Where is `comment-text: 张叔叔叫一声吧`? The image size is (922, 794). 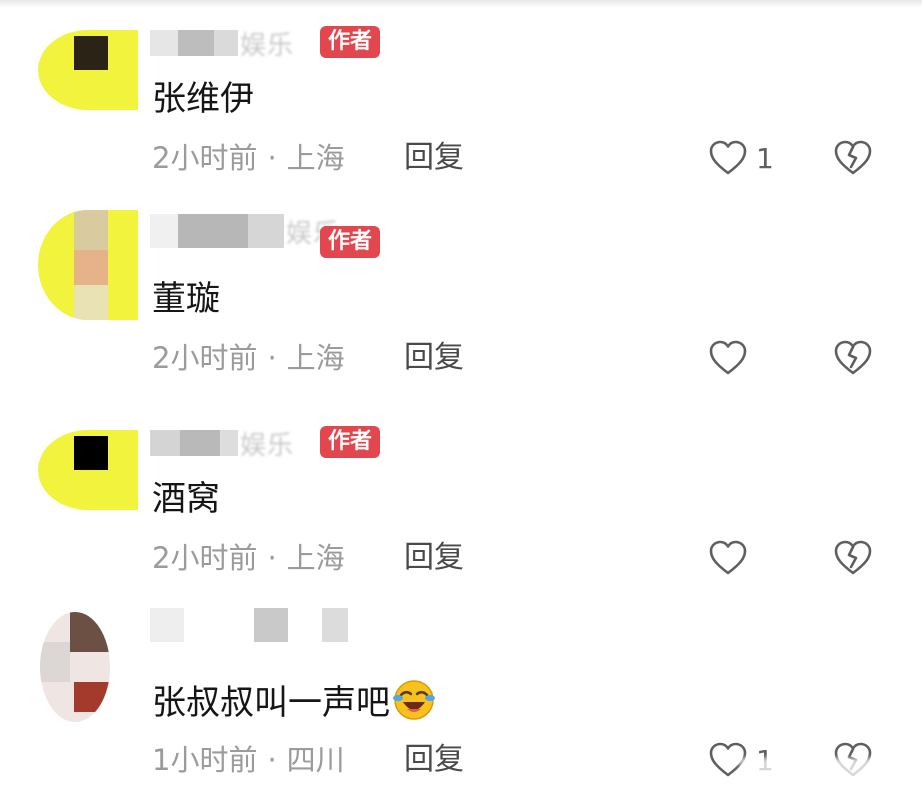 comment-text: 张叔叔叫一声吧 is located at coordinates (294, 702).